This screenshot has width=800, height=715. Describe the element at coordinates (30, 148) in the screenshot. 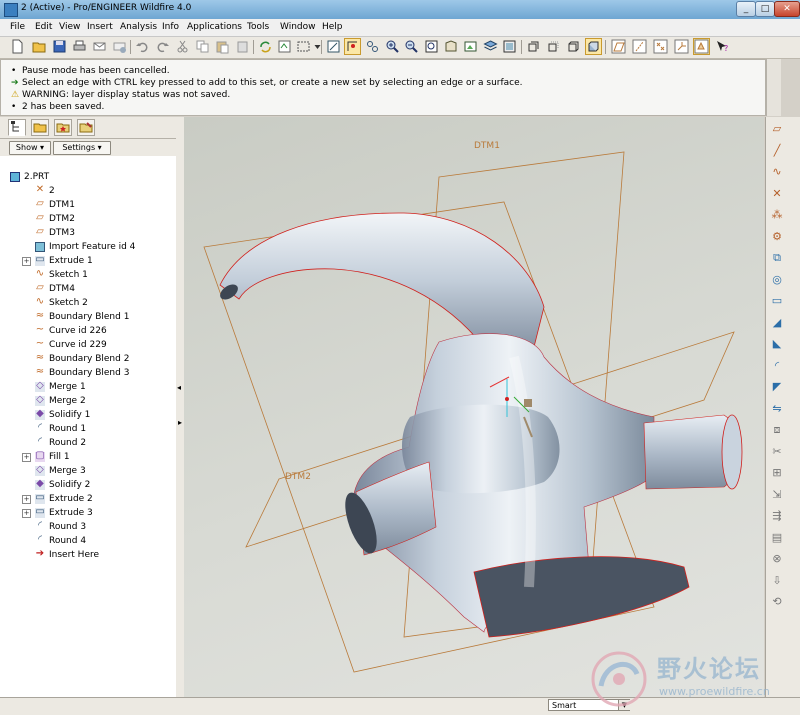

I see `show-button: Show ▾` at that location.